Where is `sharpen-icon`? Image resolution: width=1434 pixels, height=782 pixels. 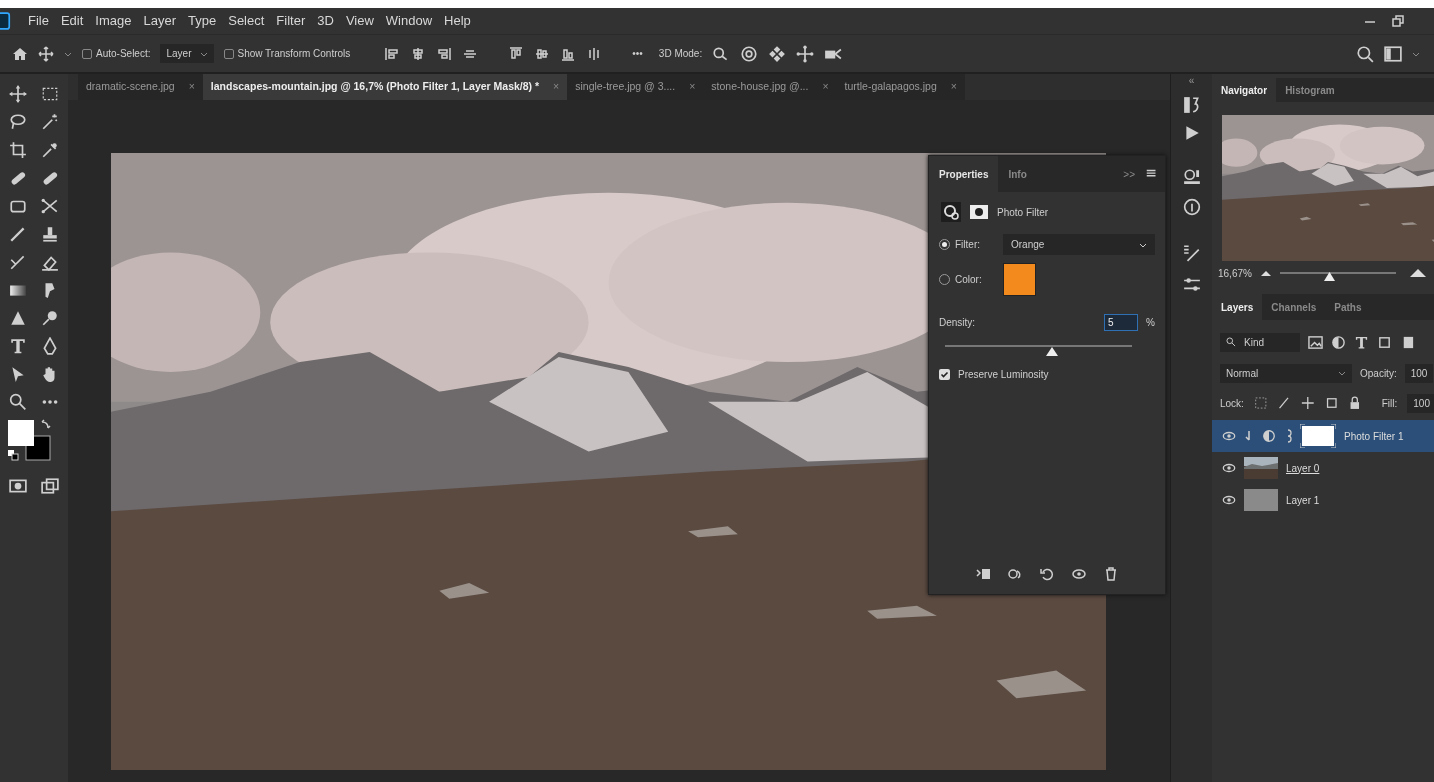
sharpen-icon is located at coordinates (18, 318).